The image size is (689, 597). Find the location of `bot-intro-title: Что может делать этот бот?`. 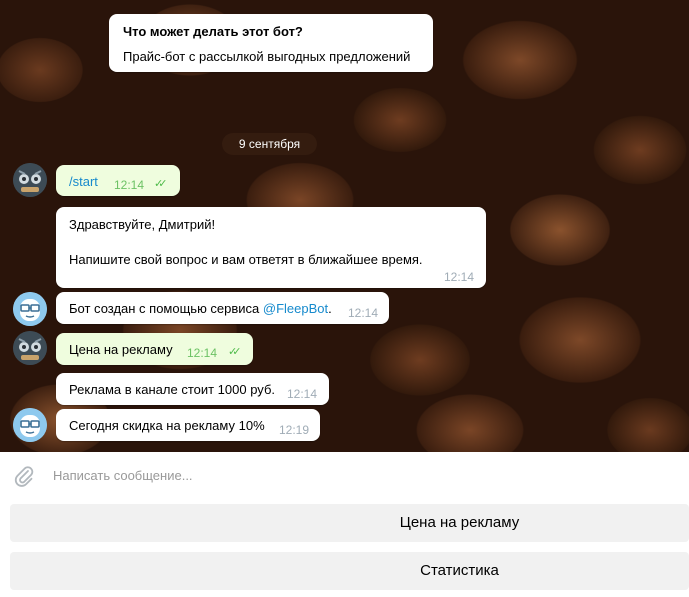

bot-intro-title: Что может делать этот бот? is located at coordinates (213, 31).